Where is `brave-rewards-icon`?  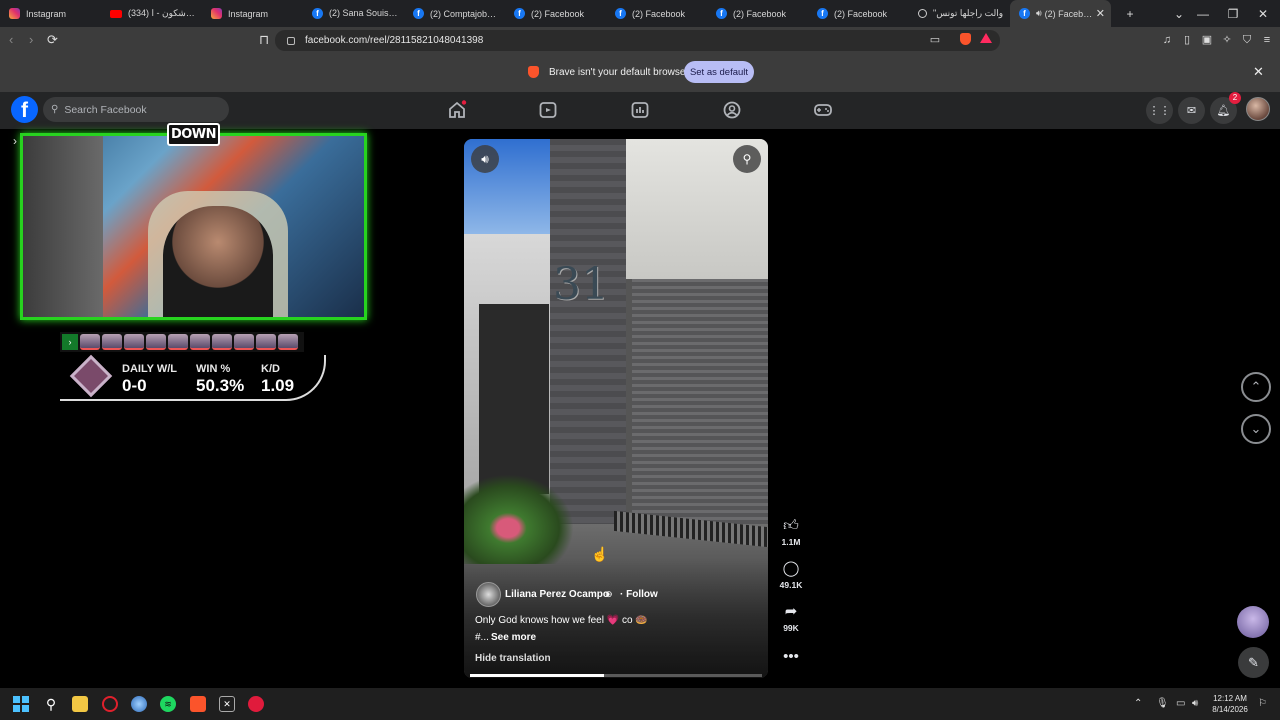 brave-rewards-icon is located at coordinates (986, 40).